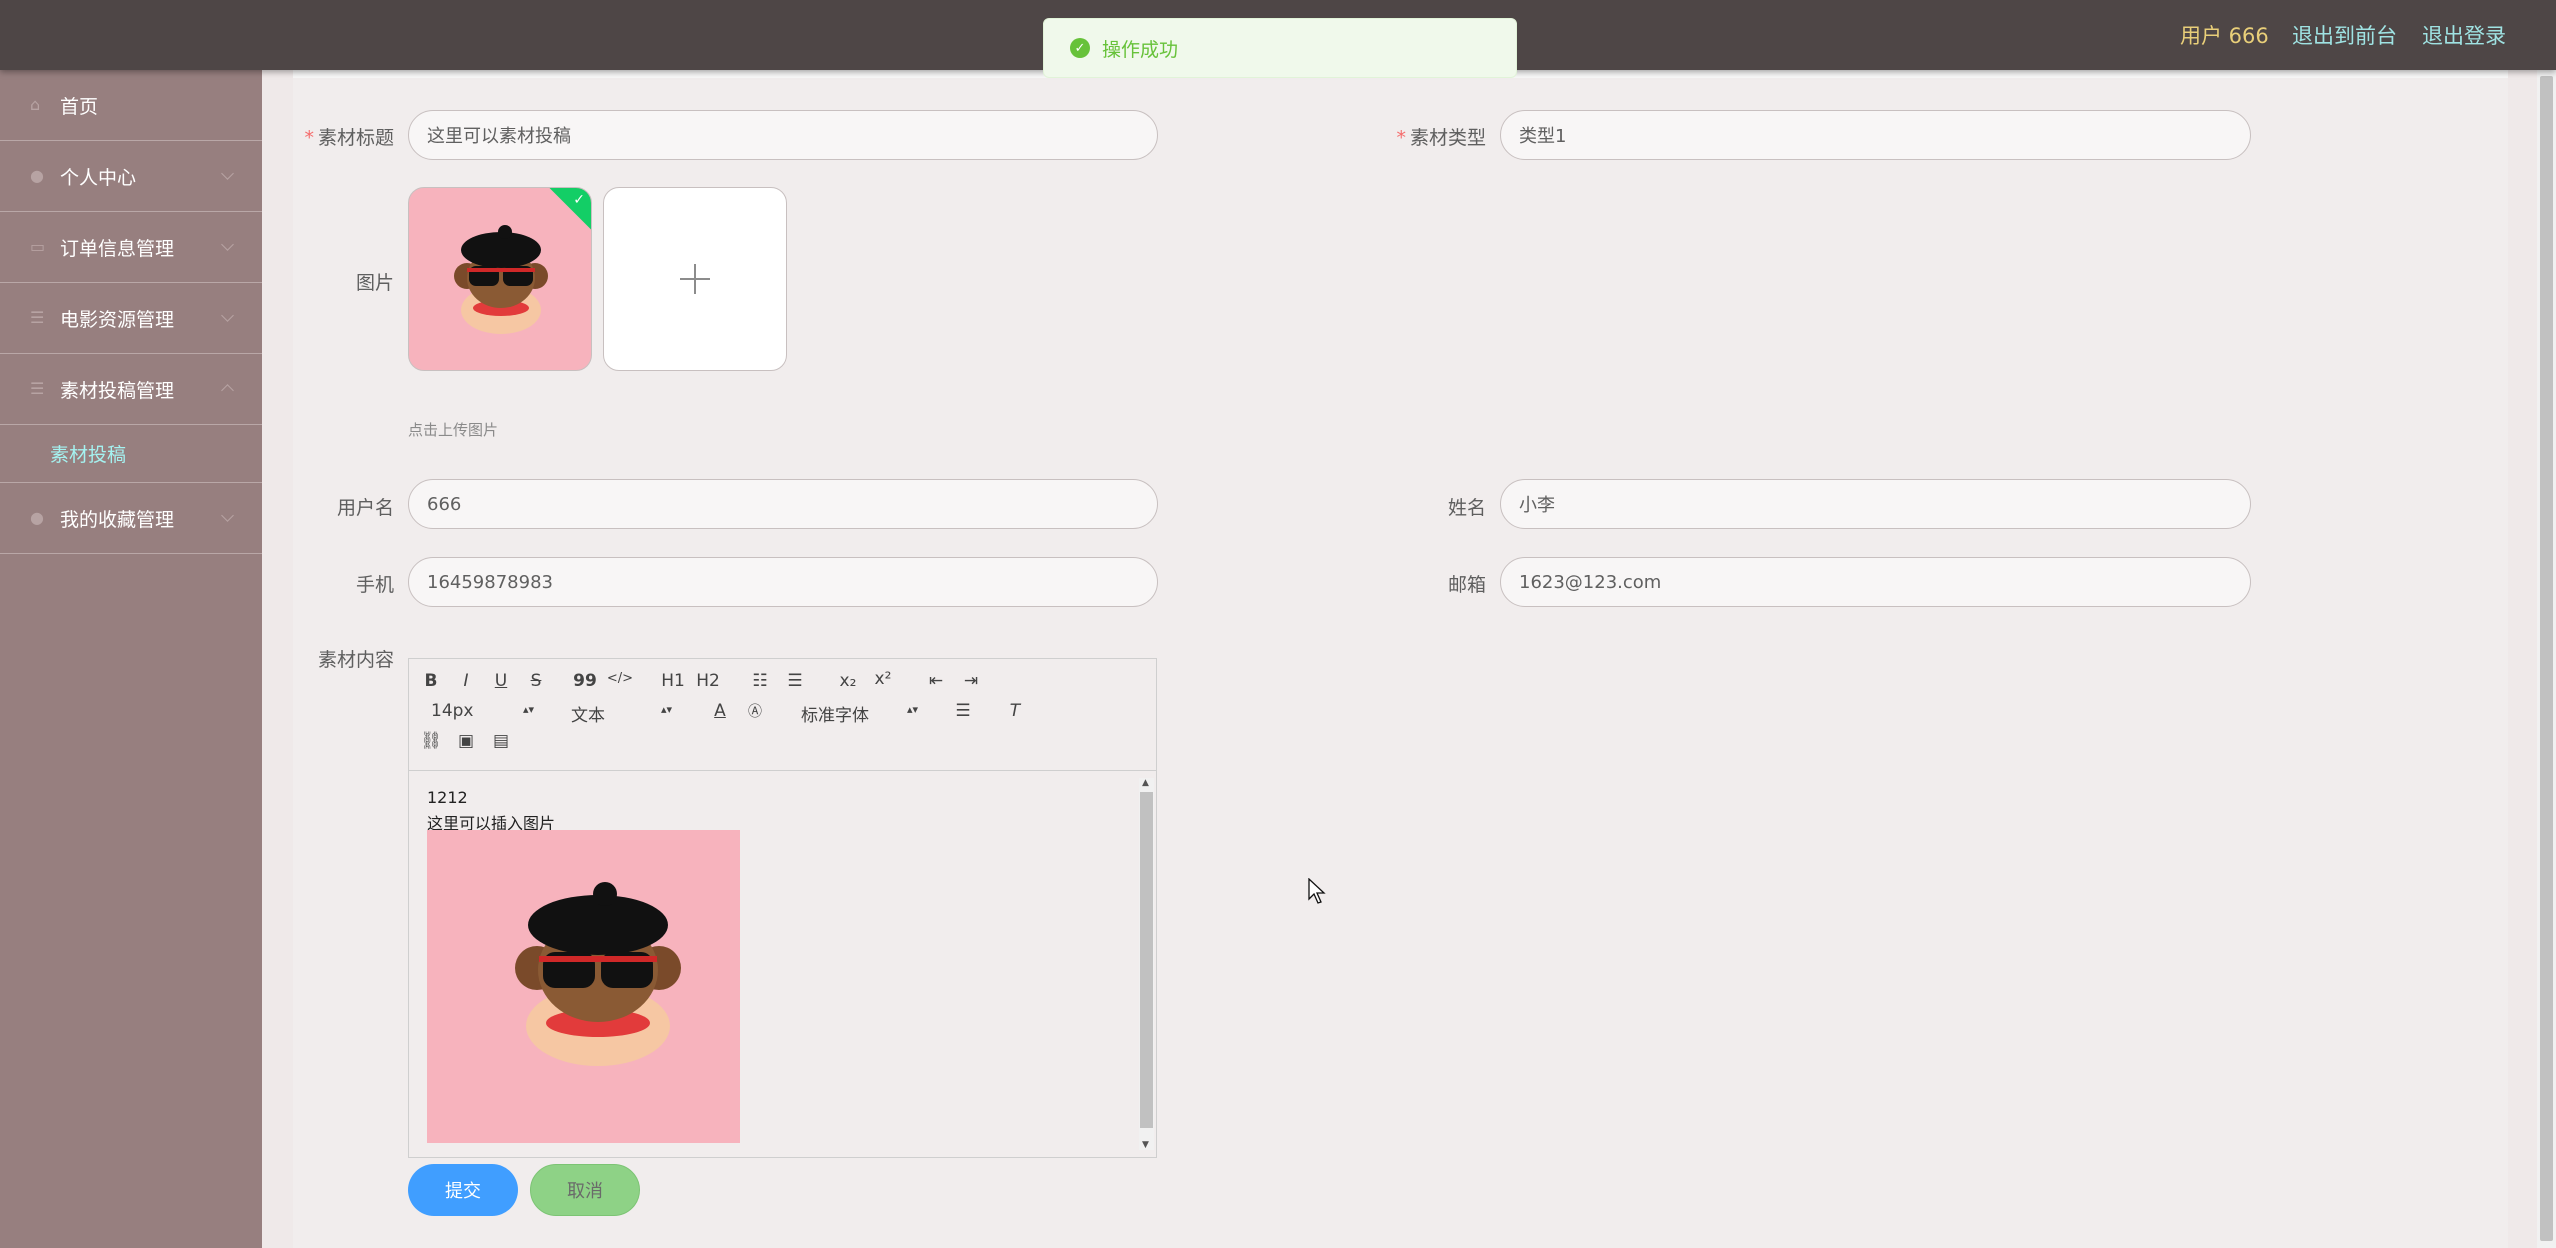 Image resolution: width=2556 pixels, height=1248 pixels. What do you see at coordinates (536, 681) in the screenshot?
I see `strikethrough-button: S` at bounding box center [536, 681].